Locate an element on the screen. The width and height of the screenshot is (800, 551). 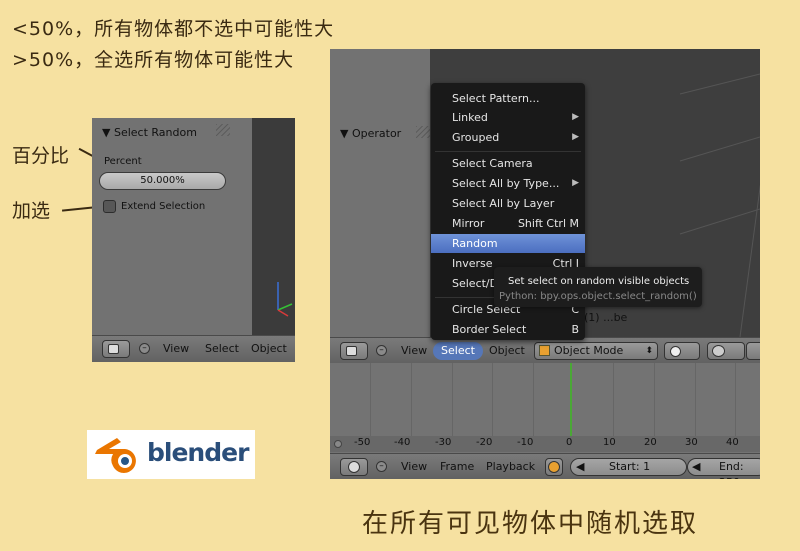
menu-item-label: Select Camera is located at coordinates (492, 163).